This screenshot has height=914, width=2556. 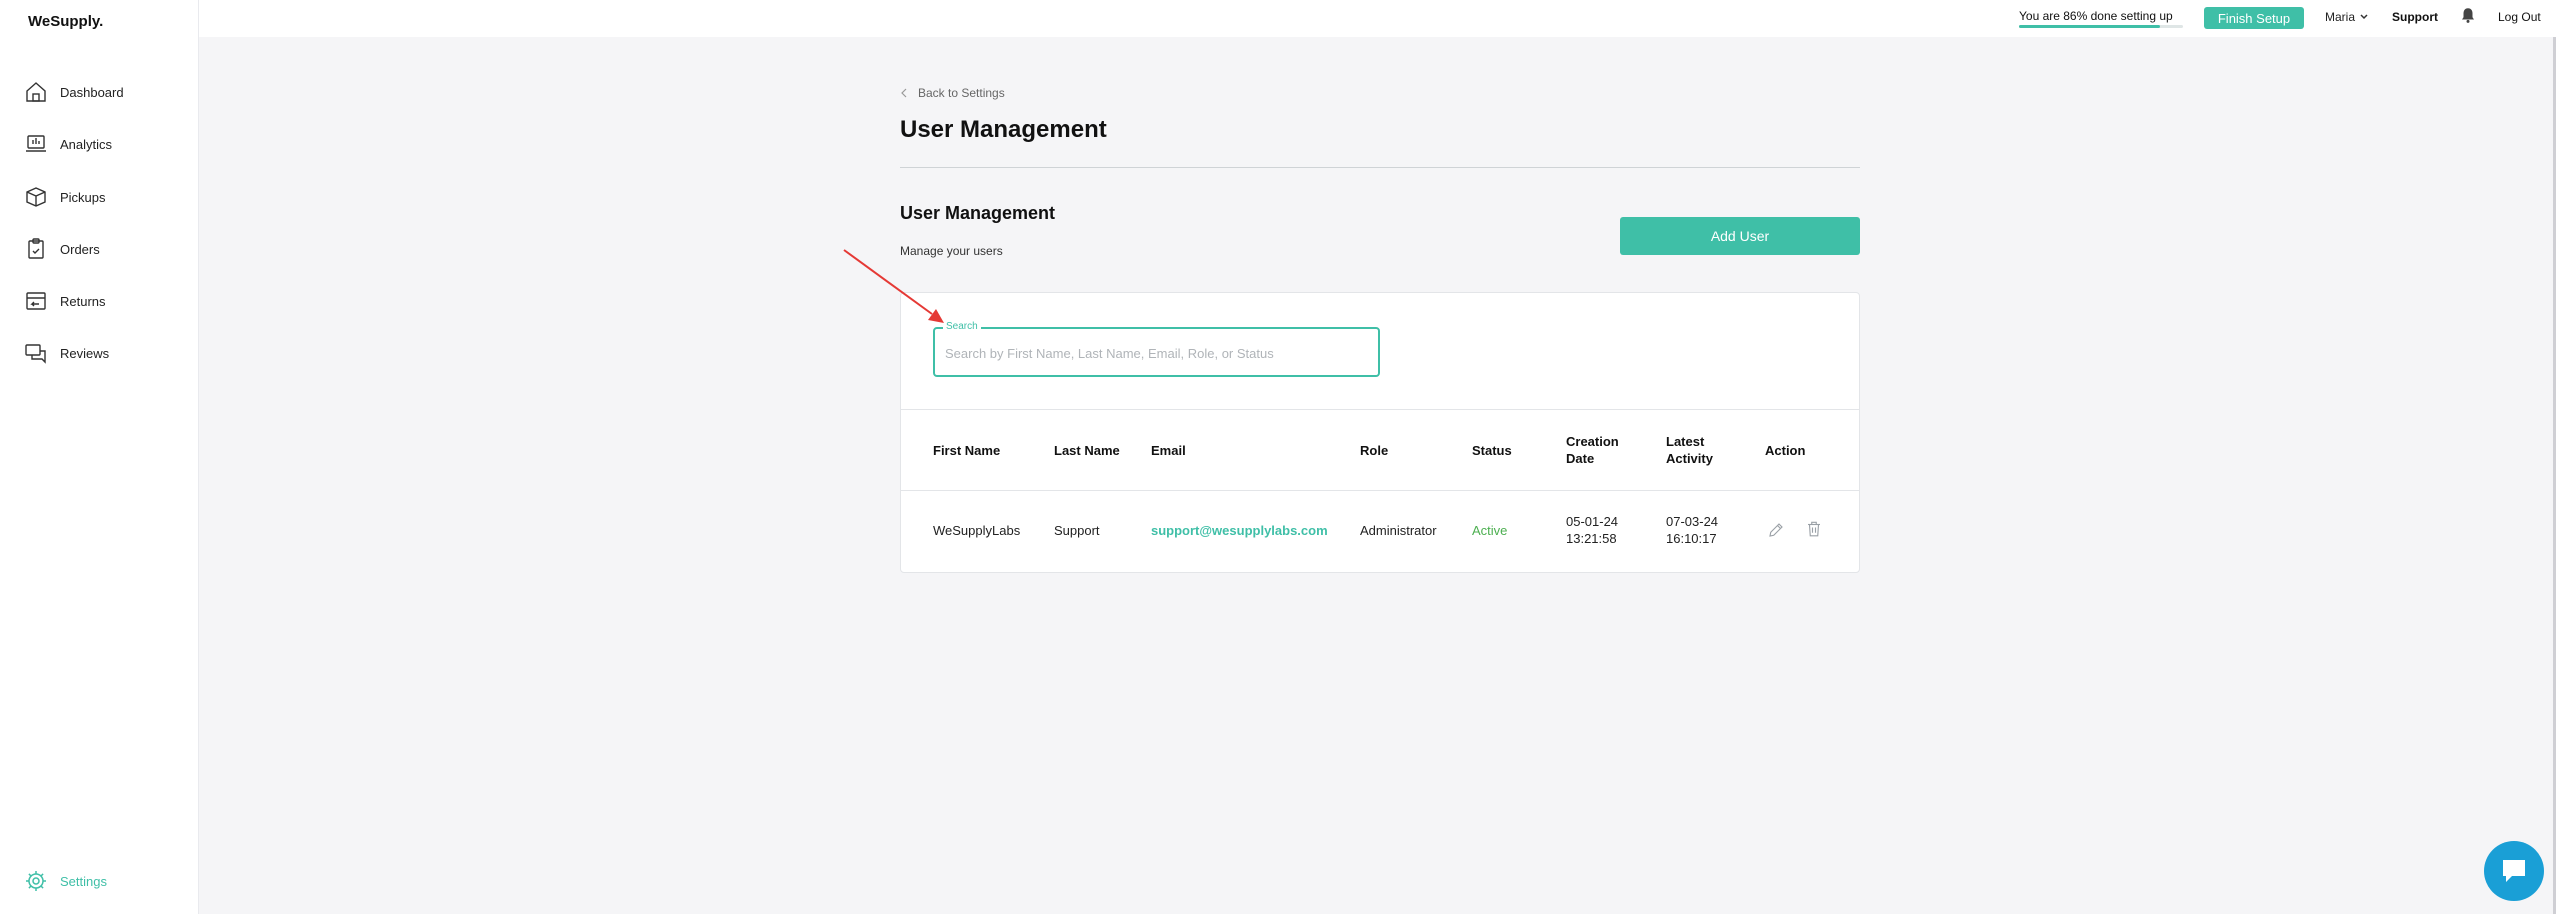 What do you see at coordinates (2340, 17) in the screenshot?
I see `user-name: Maria` at bounding box center [2340, 17].